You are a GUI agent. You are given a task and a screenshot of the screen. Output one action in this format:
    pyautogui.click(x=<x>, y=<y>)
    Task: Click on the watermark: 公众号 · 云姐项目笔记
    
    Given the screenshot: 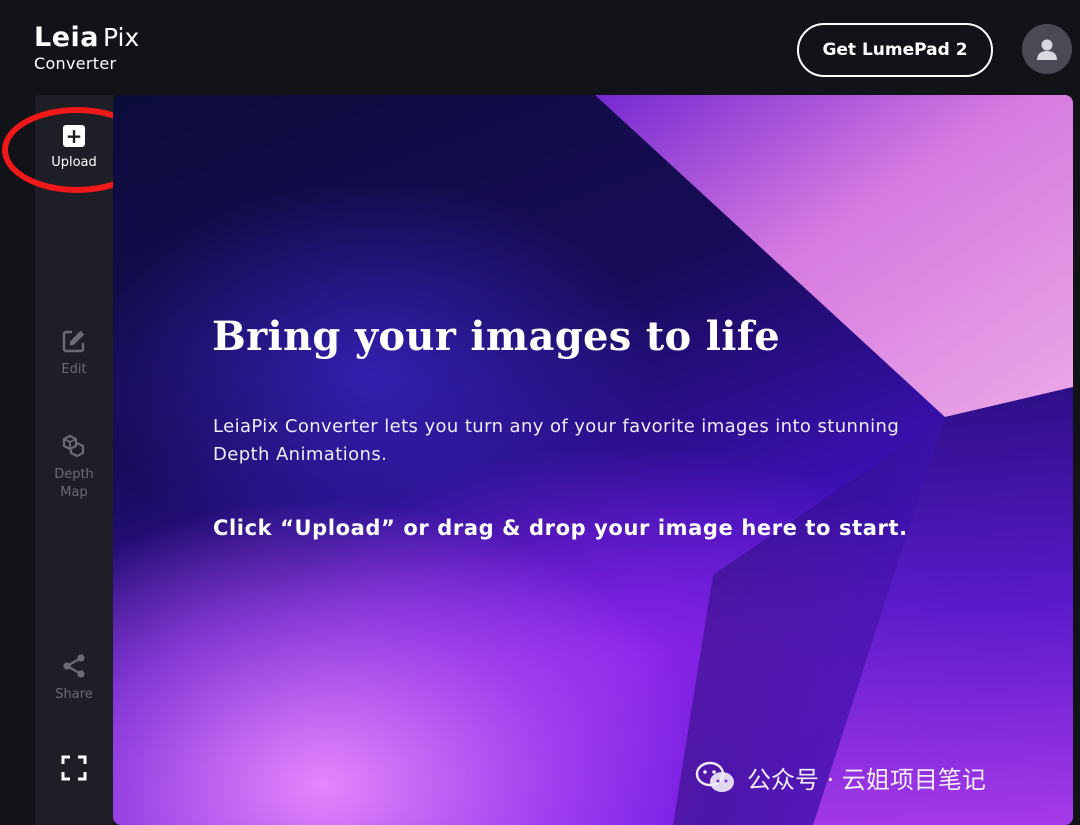 What is the action you would take?
    pyautogui.click(x=840, y=777)
    